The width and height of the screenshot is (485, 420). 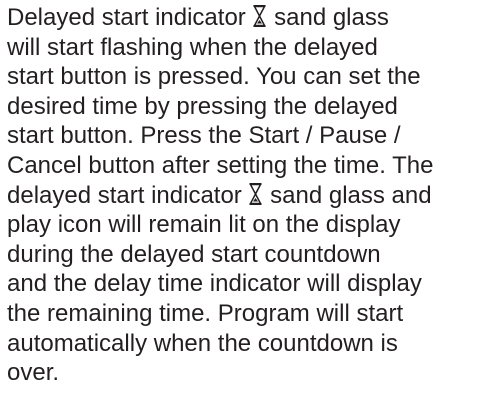 What do you see at coordinates (130, 17) in the screenshot?
I see `line-text: Delayed start indicator` at bounding box center [130, 17].